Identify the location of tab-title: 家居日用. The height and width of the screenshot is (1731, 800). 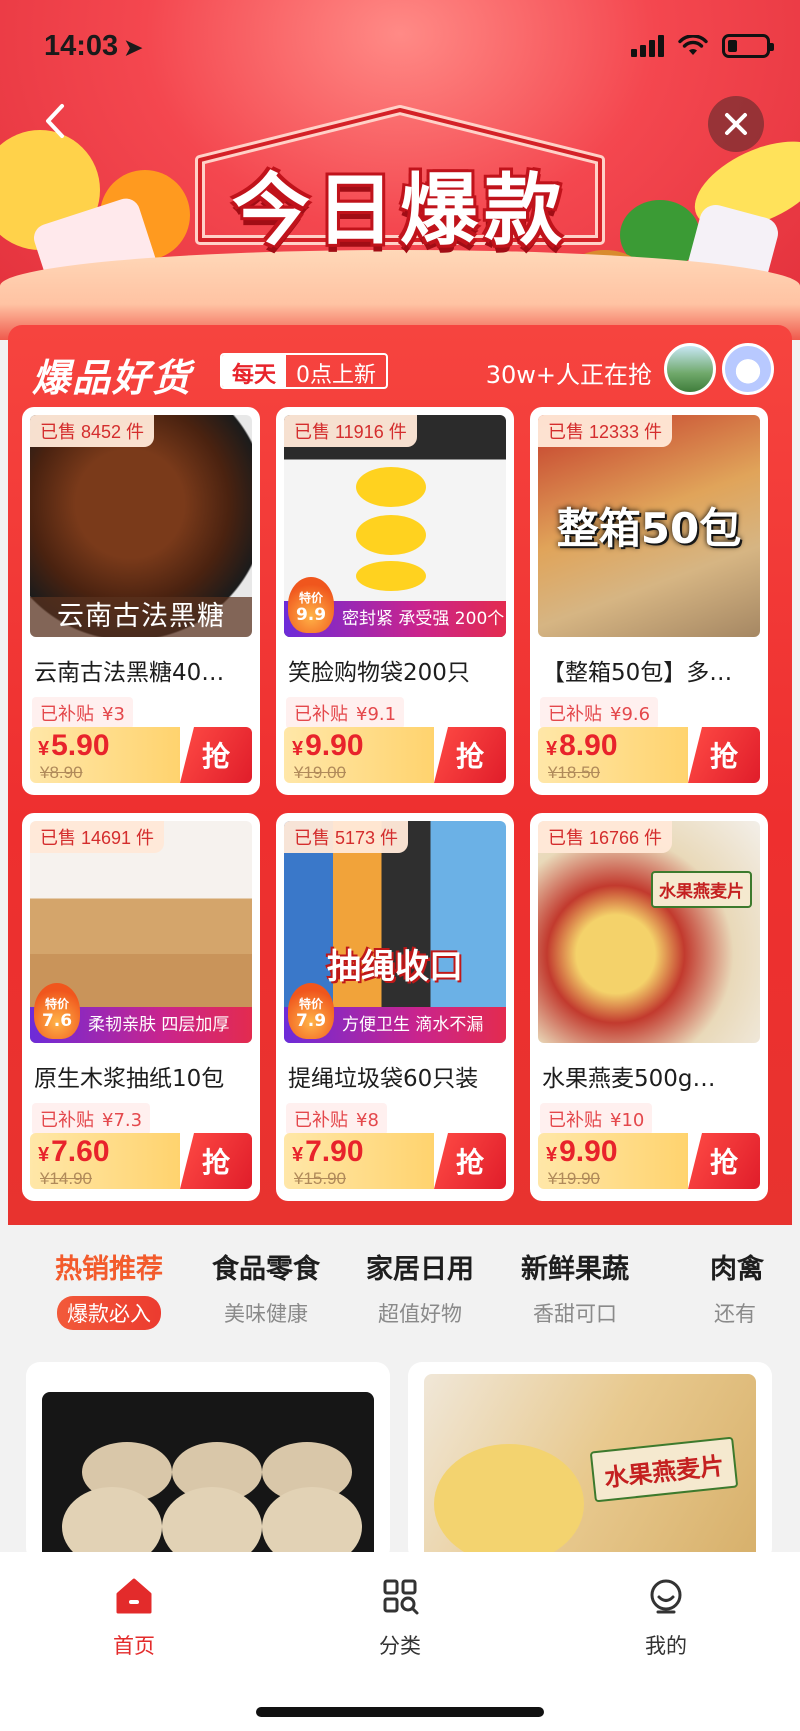
(420, 1269).